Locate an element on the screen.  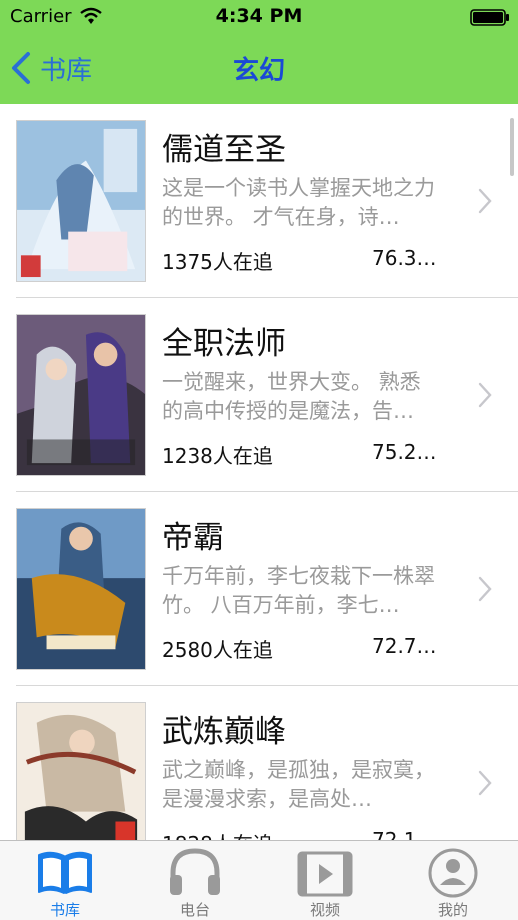
tab-label: 我的 is located at coordinates (452, 910).